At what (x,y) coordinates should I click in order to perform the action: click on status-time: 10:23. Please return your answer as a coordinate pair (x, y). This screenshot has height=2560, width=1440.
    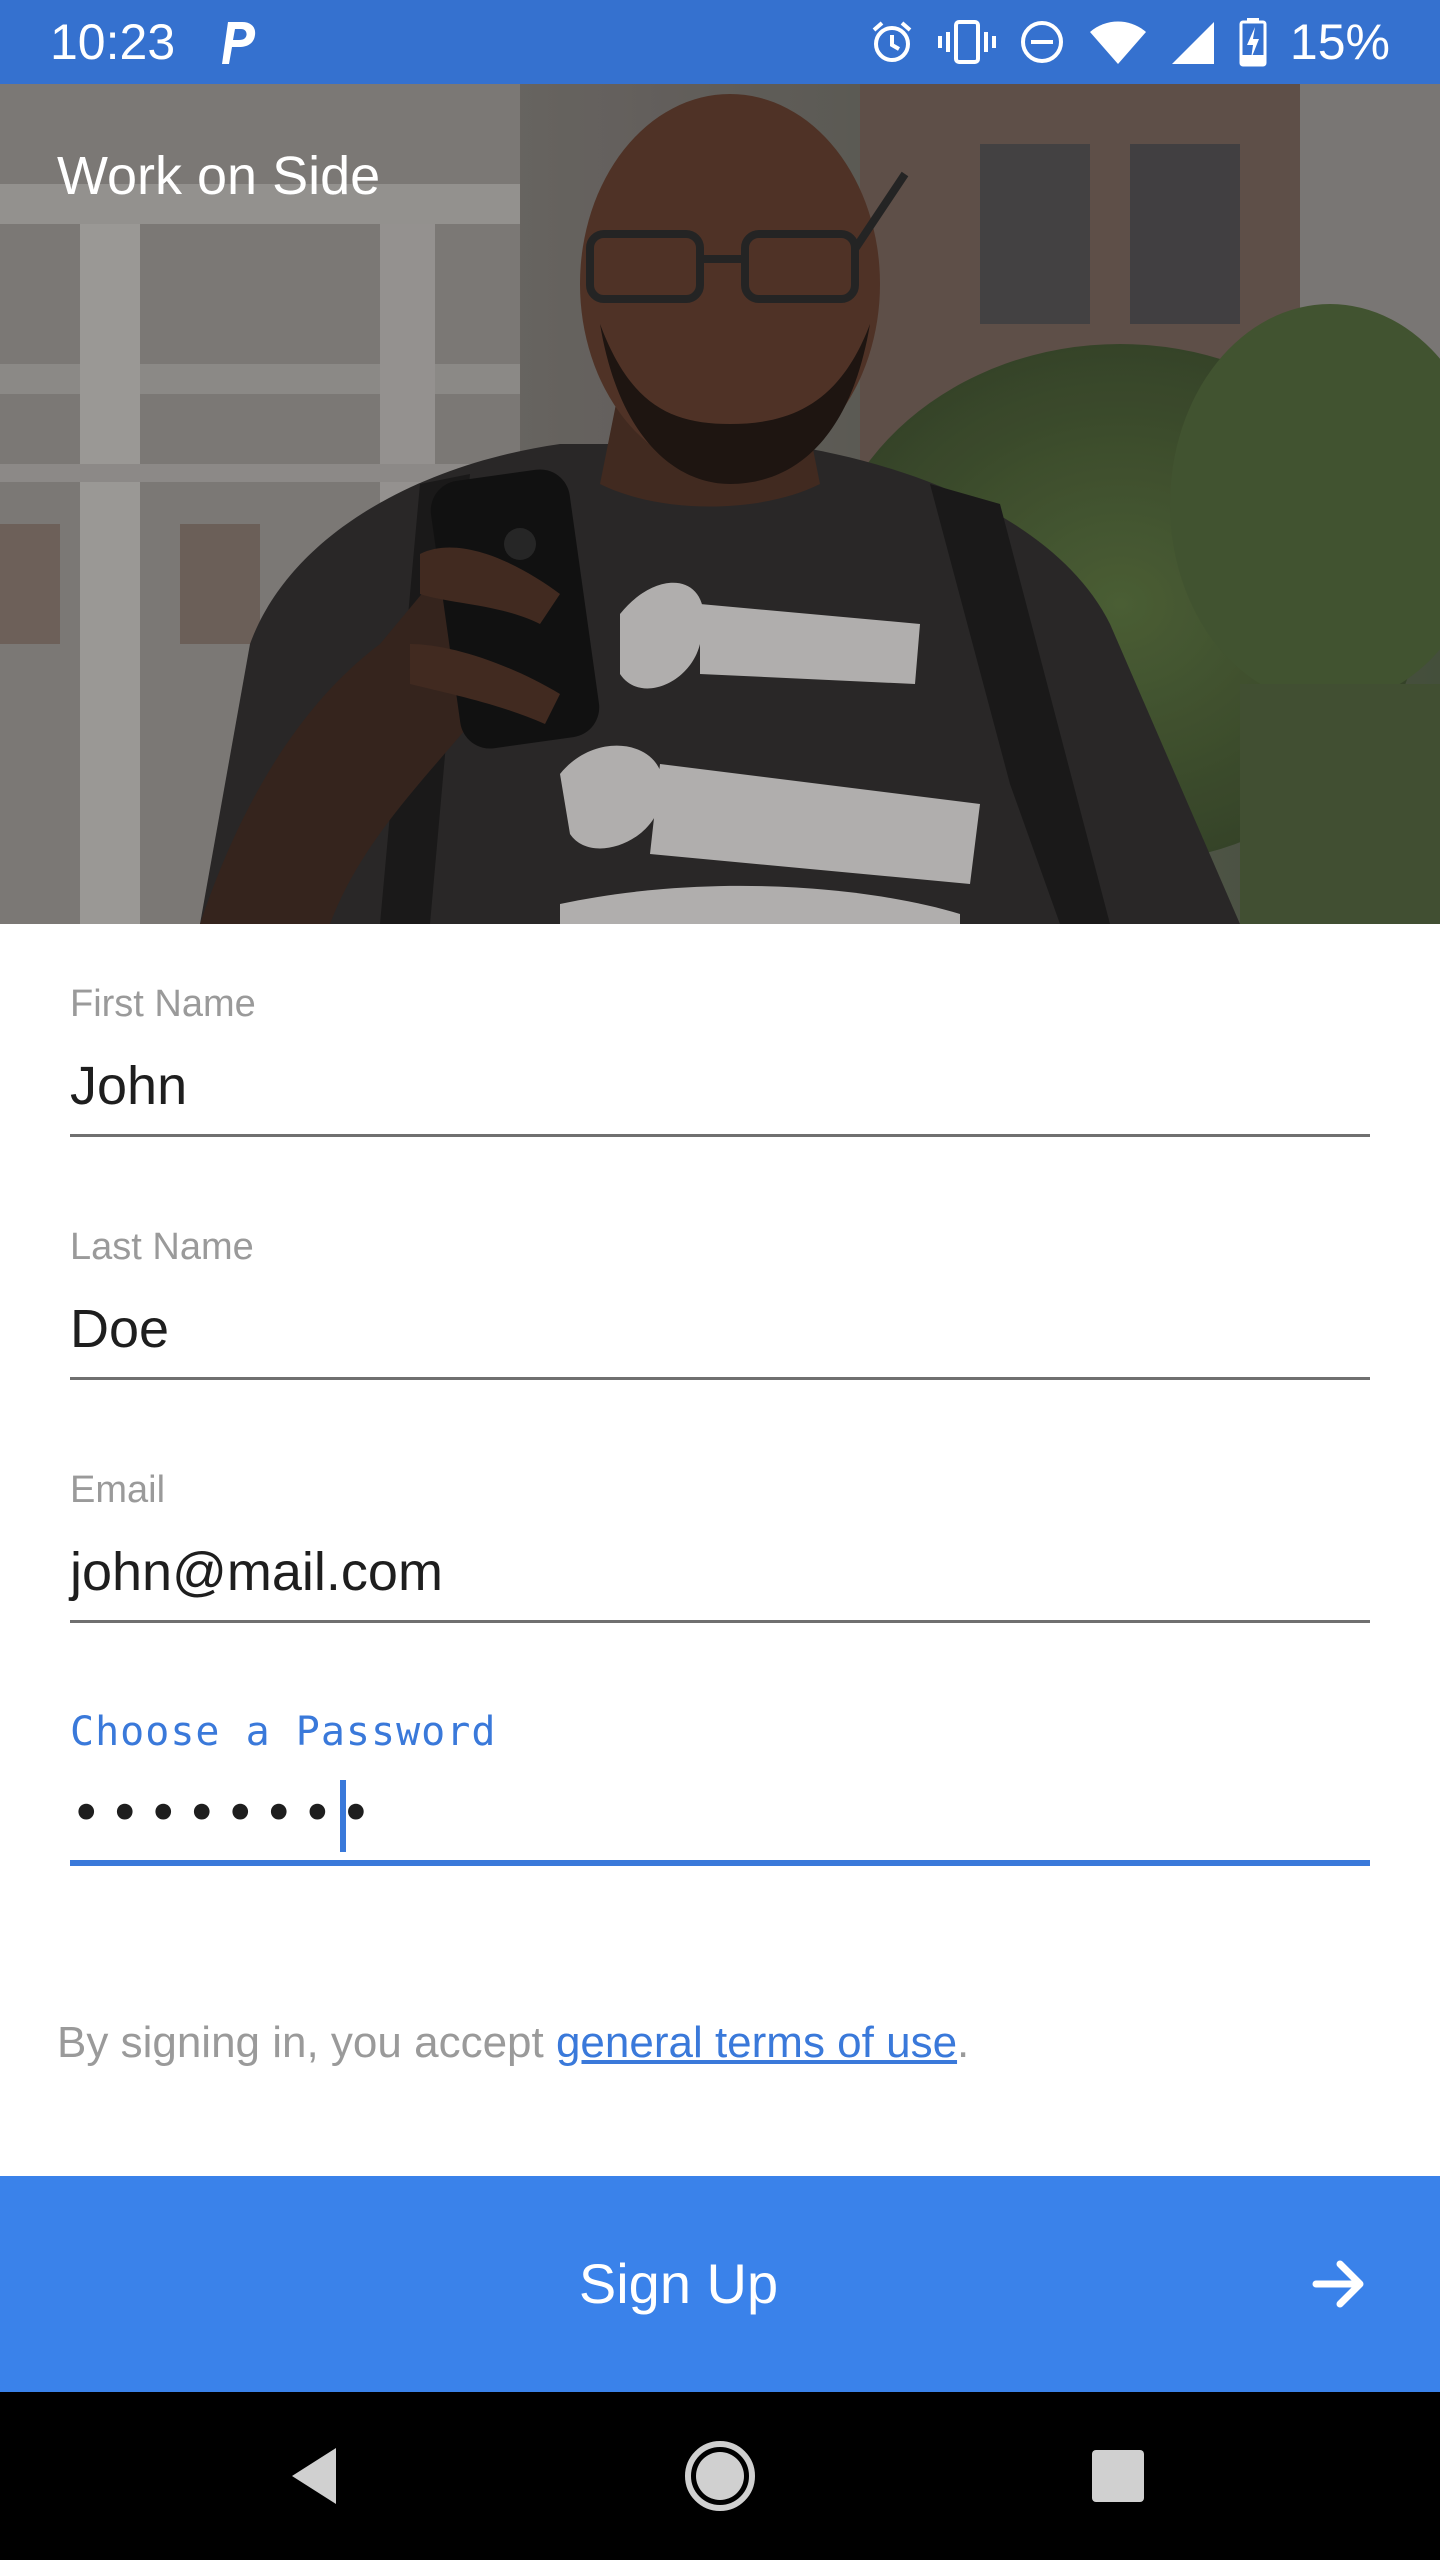
    Looking at the image, I should click on (113, 42).